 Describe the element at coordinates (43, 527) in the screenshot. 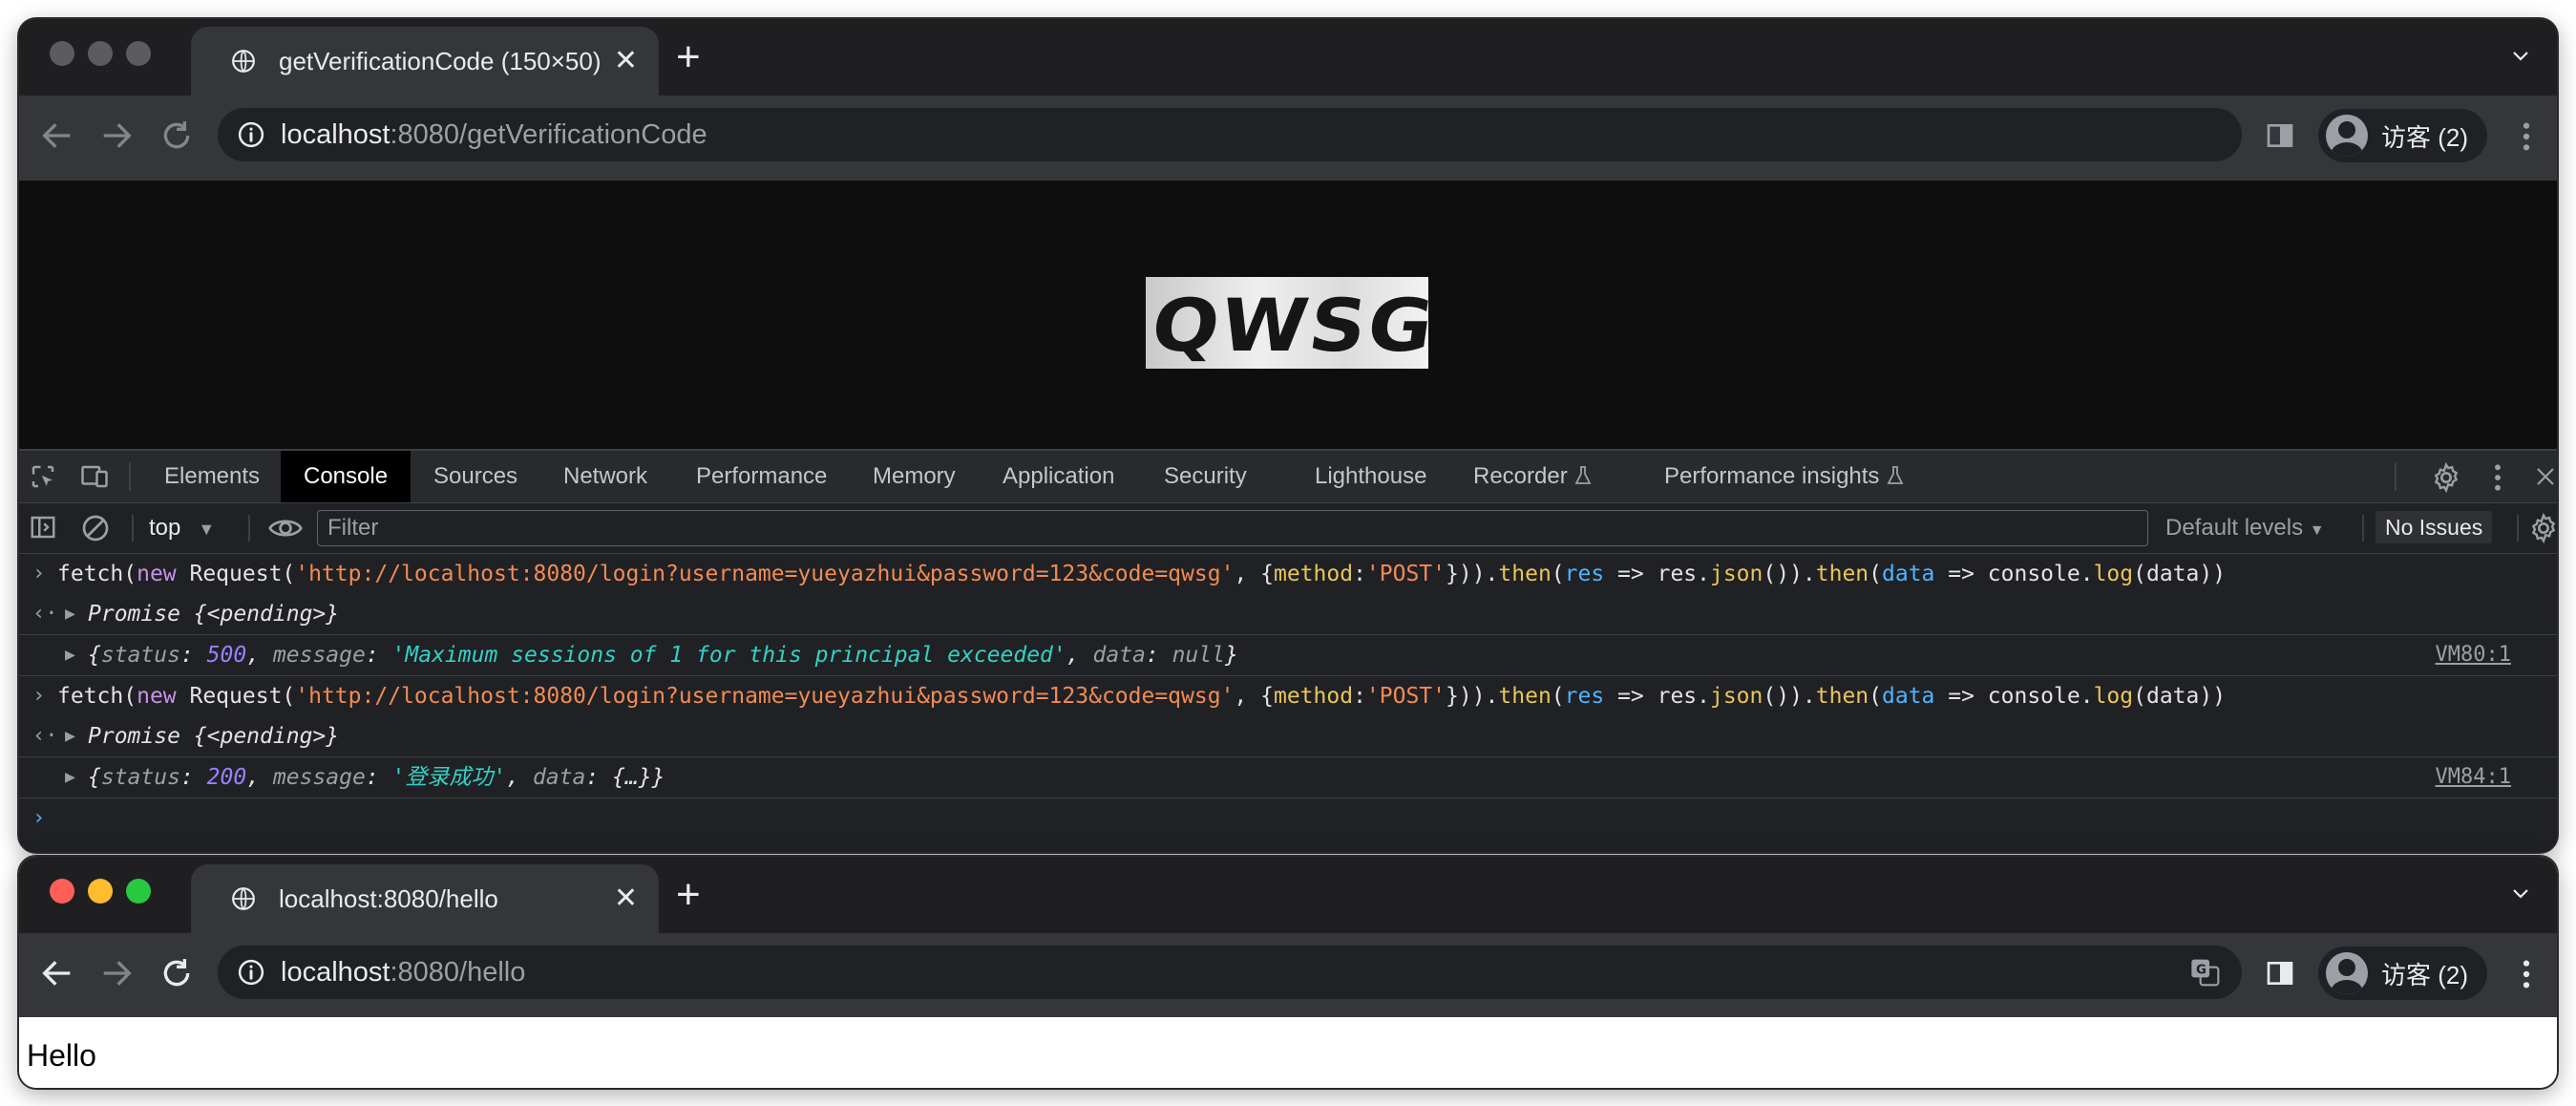

I see `sidebar-toggle-icon` at that location.